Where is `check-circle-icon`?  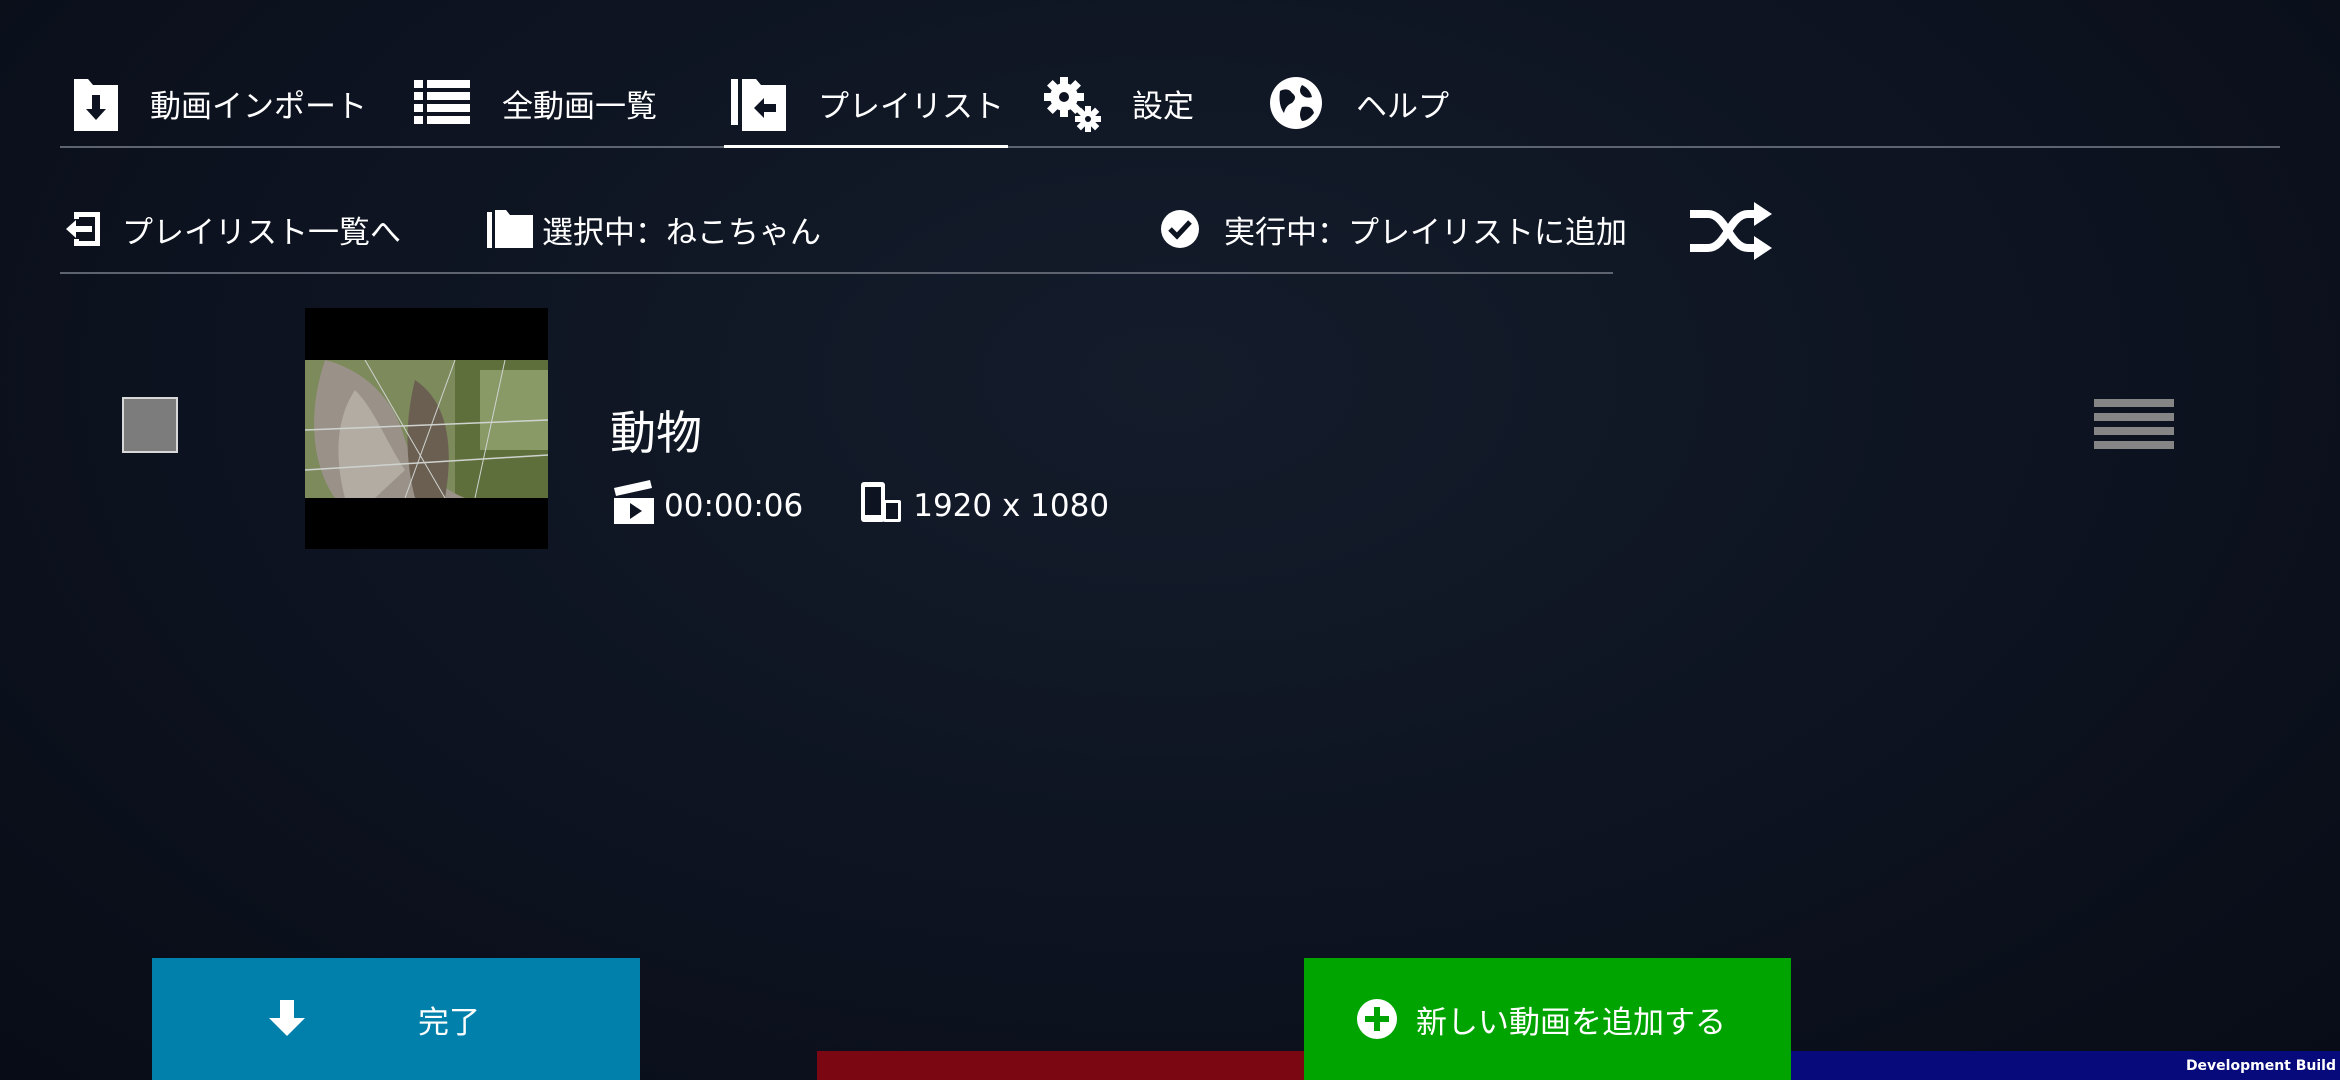
check-circle-icon is located at coordinates (1180, 229).